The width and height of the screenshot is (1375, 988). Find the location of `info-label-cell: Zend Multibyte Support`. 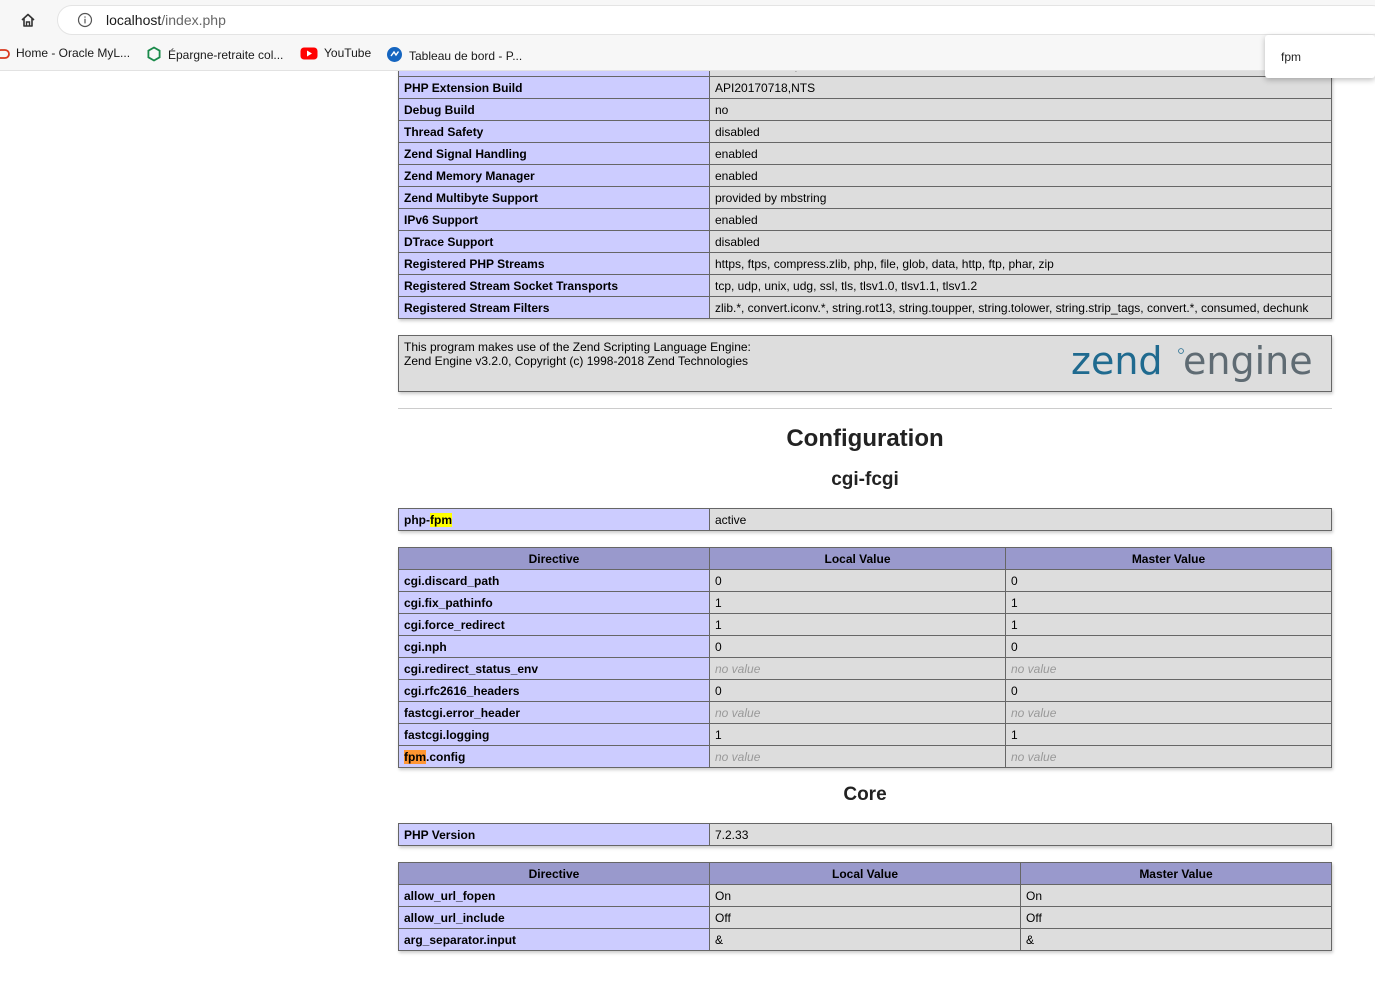

info-label-cell: Zend Multibyte Support is located at coordinates (554, 197).